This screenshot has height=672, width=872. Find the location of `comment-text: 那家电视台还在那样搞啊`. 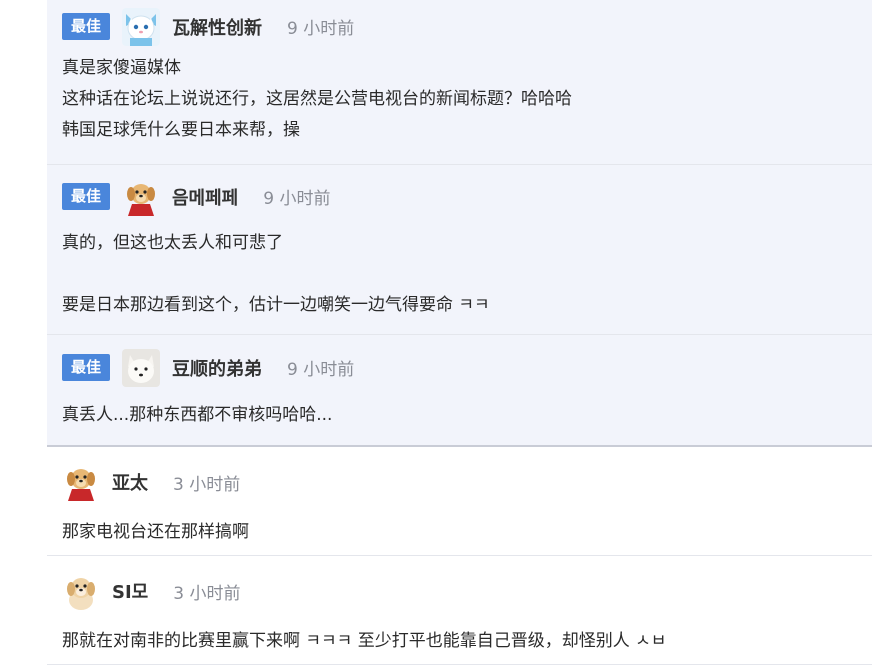

comment-text: 那家电视台还在那样搞啊 is located at coordinates (467, 537).